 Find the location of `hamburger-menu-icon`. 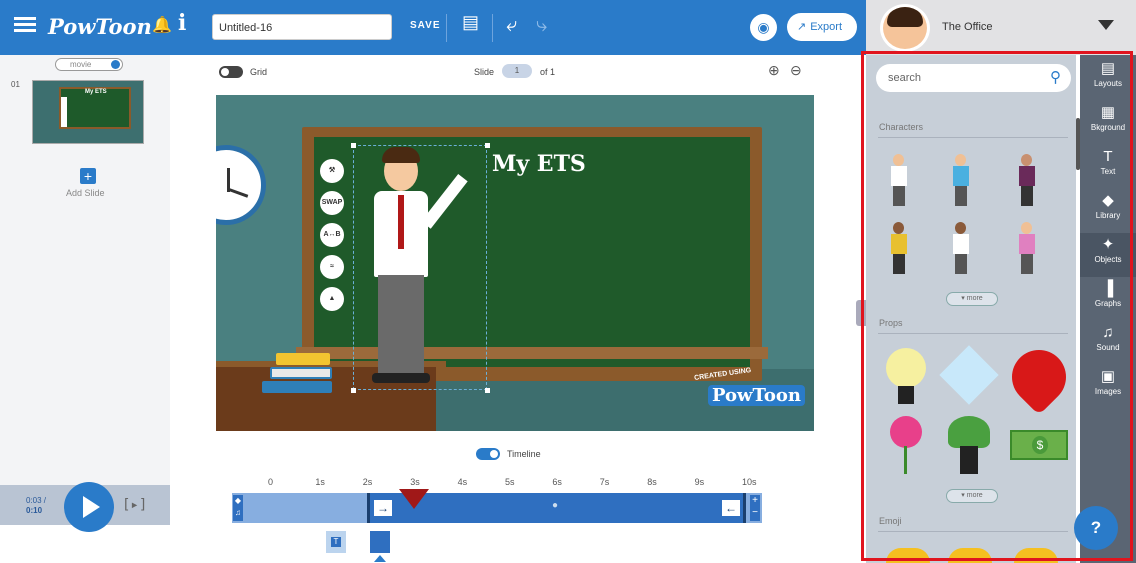

hamburger-menu-icon is located at coordinates (25, 24).